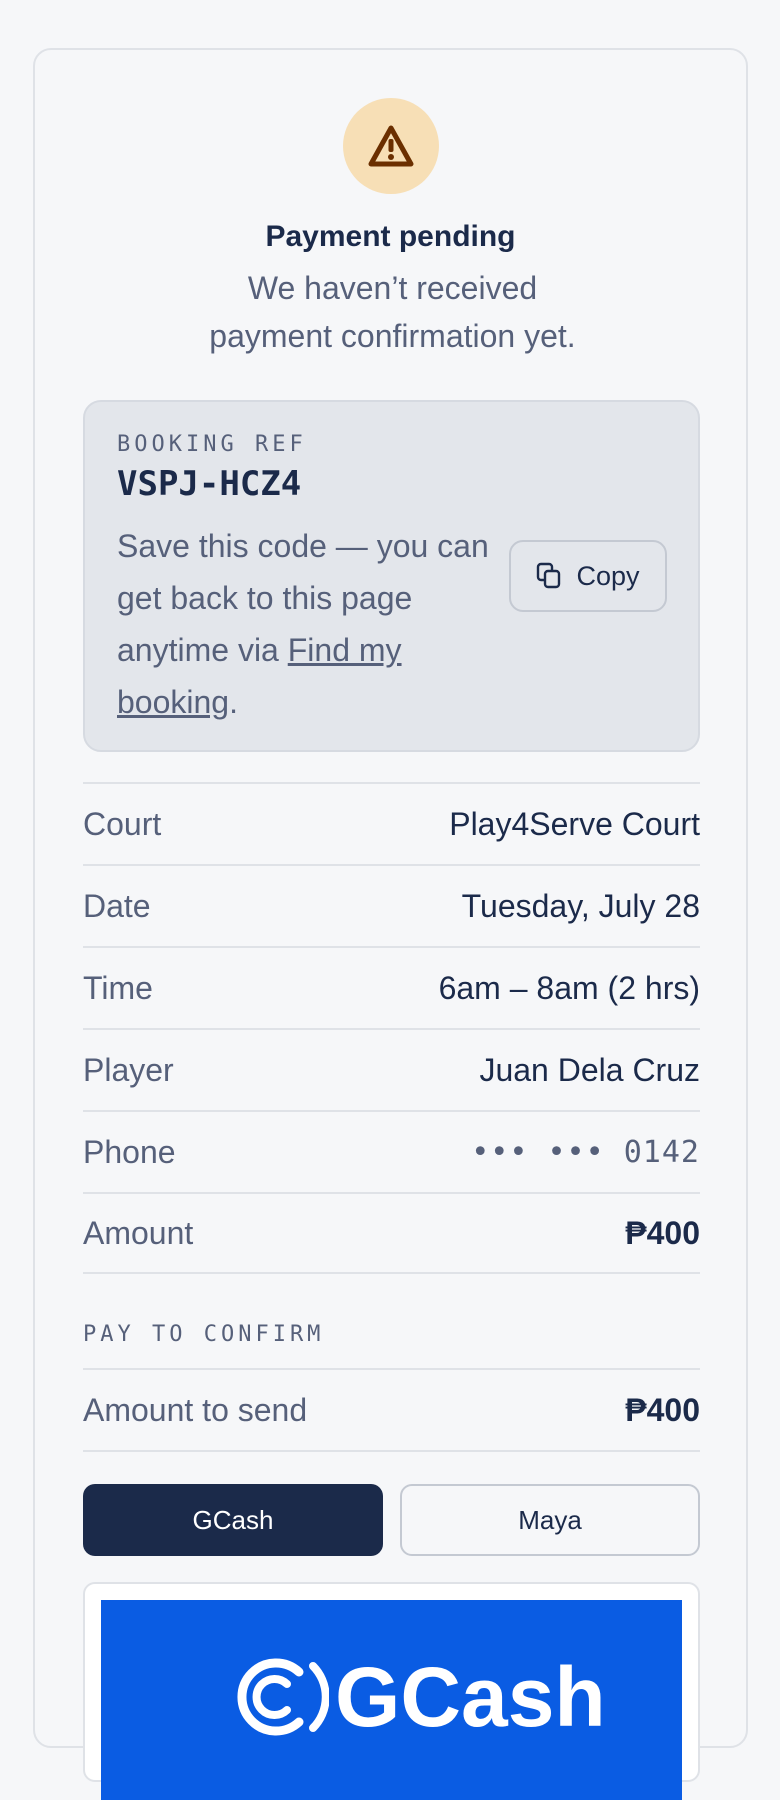 Image resolution: width=780 pixels, height=1800 pixels. I want to click on gcash-logo-text: GCash, so click(470, 1697).